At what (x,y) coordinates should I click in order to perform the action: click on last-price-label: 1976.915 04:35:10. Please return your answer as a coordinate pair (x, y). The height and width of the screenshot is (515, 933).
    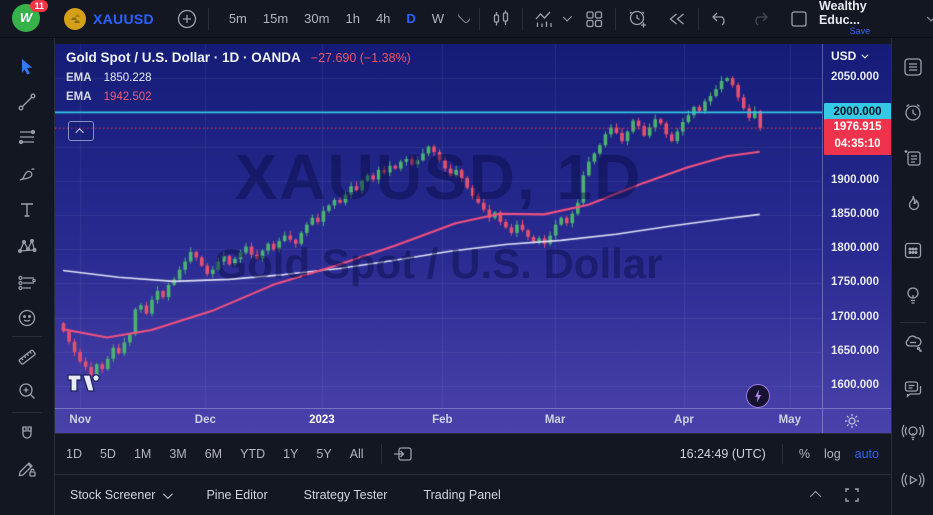
    Looking at the image, I should click on (857, 137).